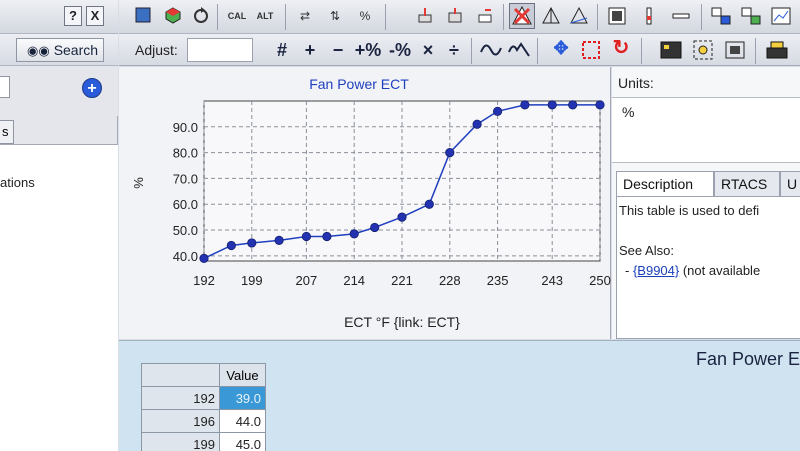 The image size is (800, 451). What do you see at coordinates (5, 87) in the screenshot?
I see `filter-dropdown` at bounding box center [5, 87].